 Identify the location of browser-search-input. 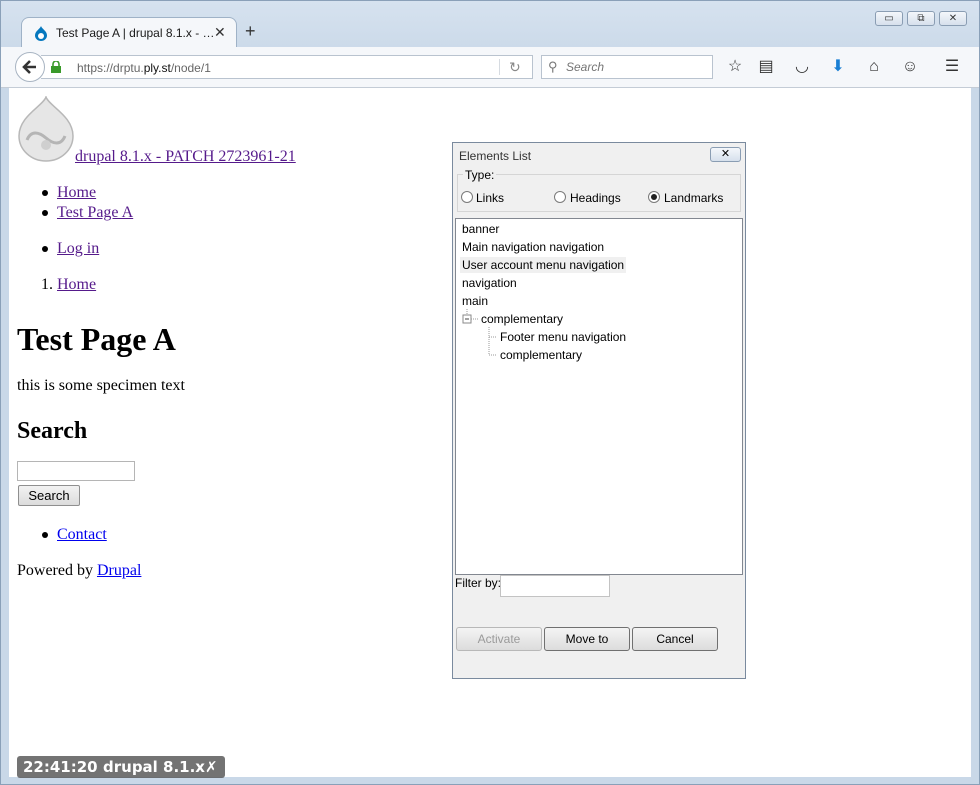
(636, 67).